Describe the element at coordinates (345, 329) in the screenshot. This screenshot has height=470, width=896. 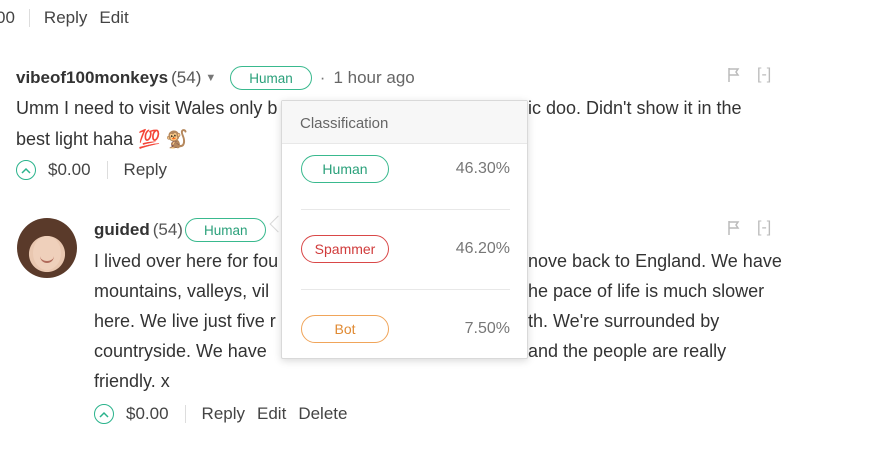
I see `bot-badge: Bot` at that location.